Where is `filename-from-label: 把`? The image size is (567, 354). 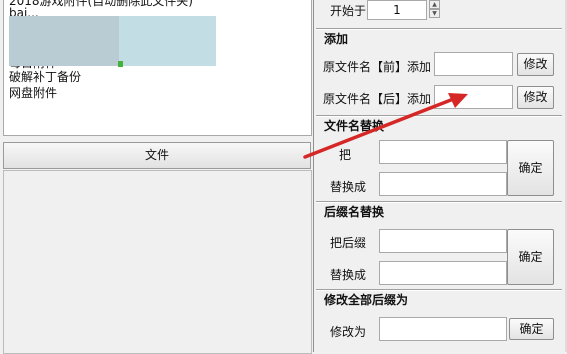
filename-from-label: 把 is located at coordinates (345, 155).